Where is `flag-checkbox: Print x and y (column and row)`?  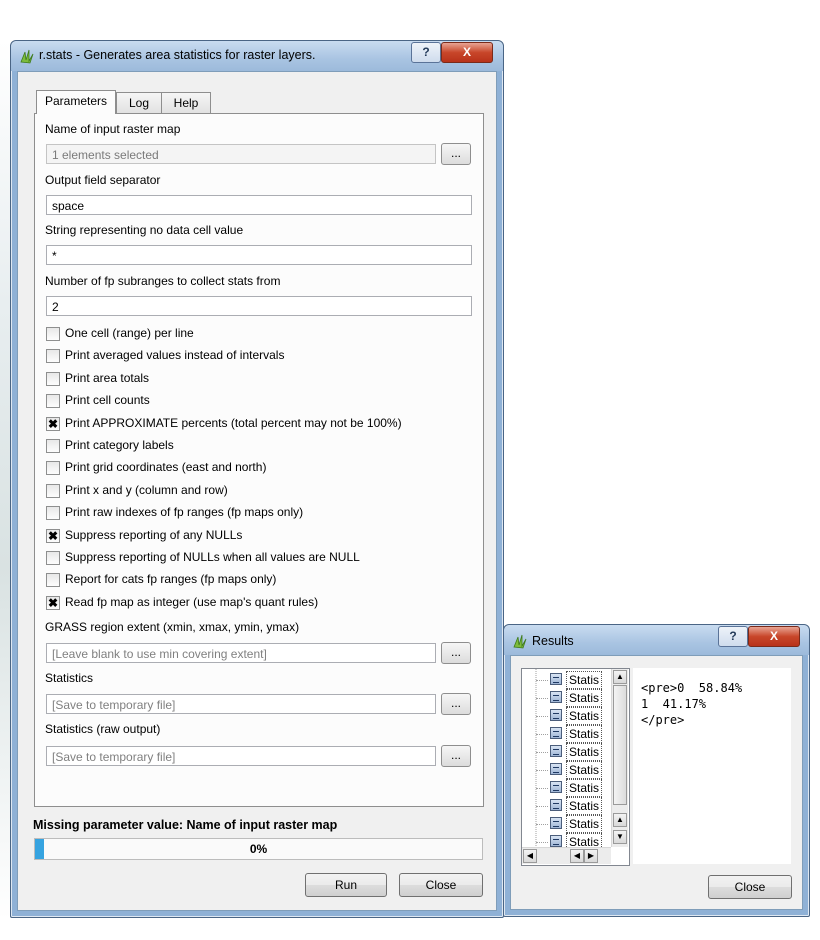 flag-checkbox: Print x and y (column and row) is located at coordinates (256, 491).